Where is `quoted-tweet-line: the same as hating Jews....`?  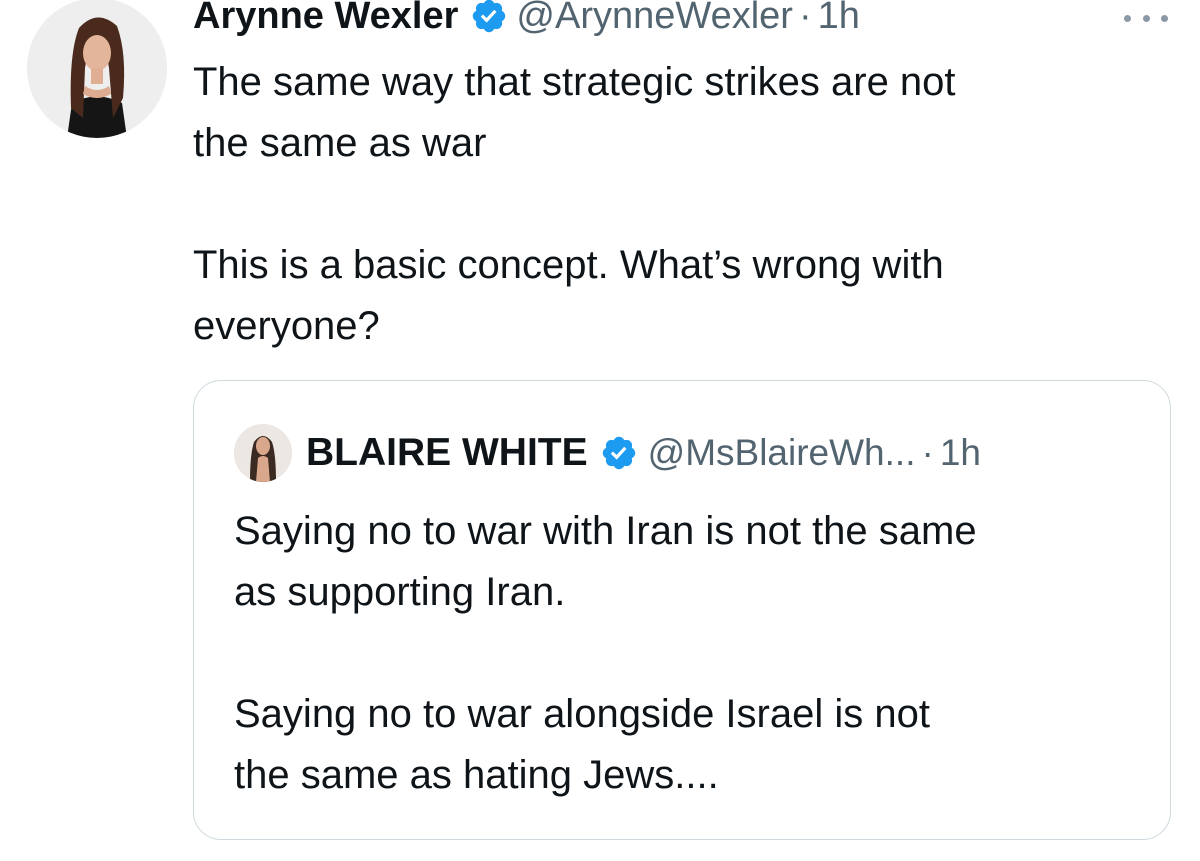
quoted-tweet-line: the same as hating Jews.... is located at coordinates (476, 775).